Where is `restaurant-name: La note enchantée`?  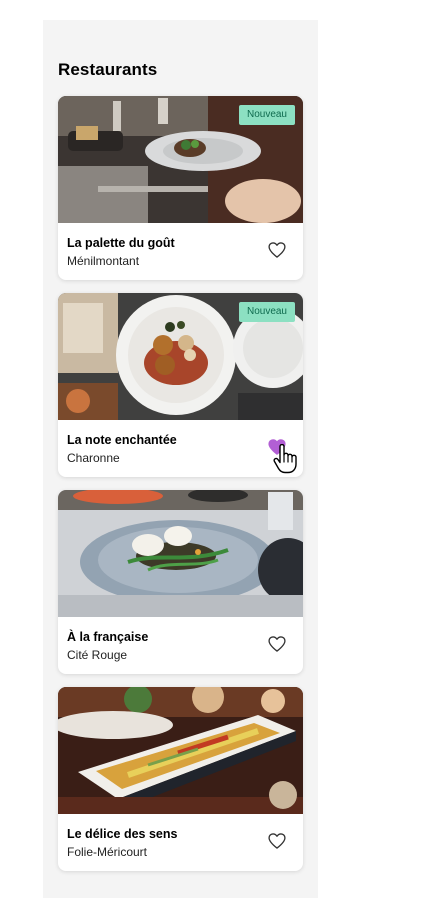 restaurant-name: La note enchantée is located at coordinates (122, 440).